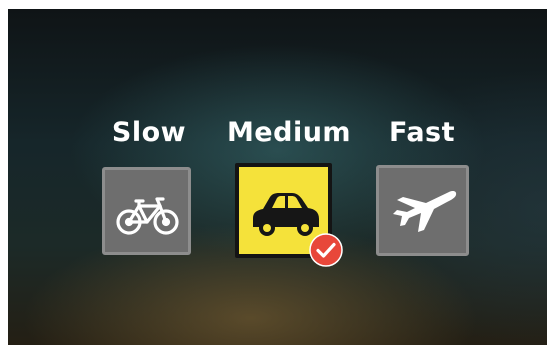 The height and width of the screenshot is (352, 554). Describe the element at coordinates (422, 132) in the screenshot. I see `fast-label: Fast` at that location.